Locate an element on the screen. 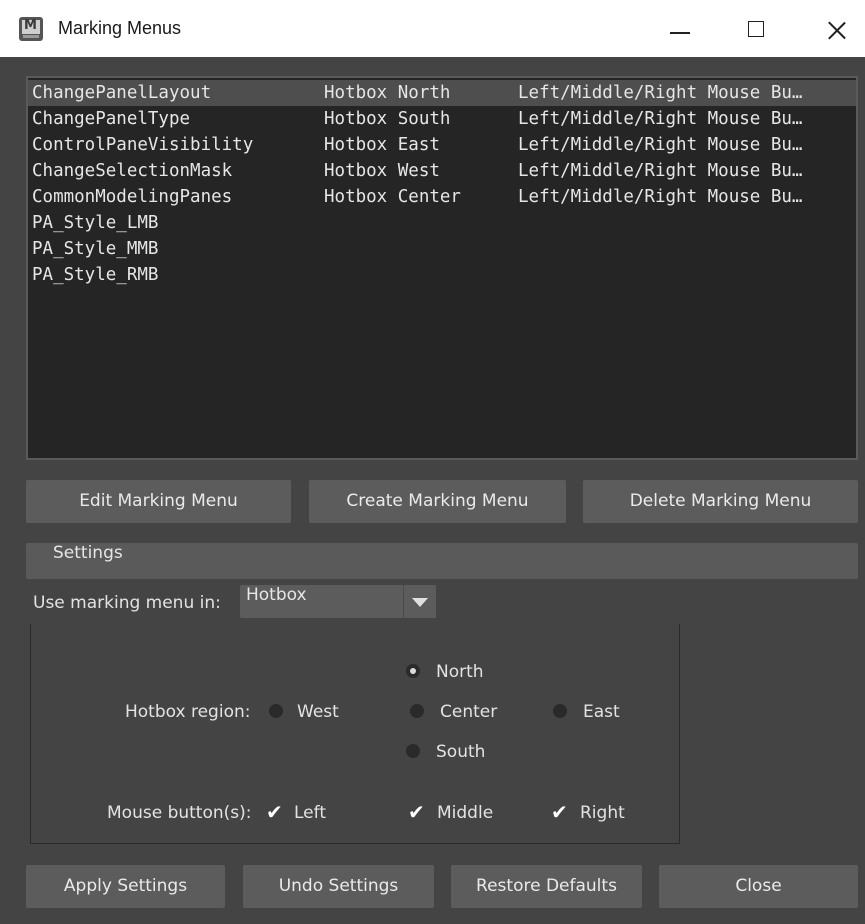  left-button-checkbox is located at coordinates (276, 812).